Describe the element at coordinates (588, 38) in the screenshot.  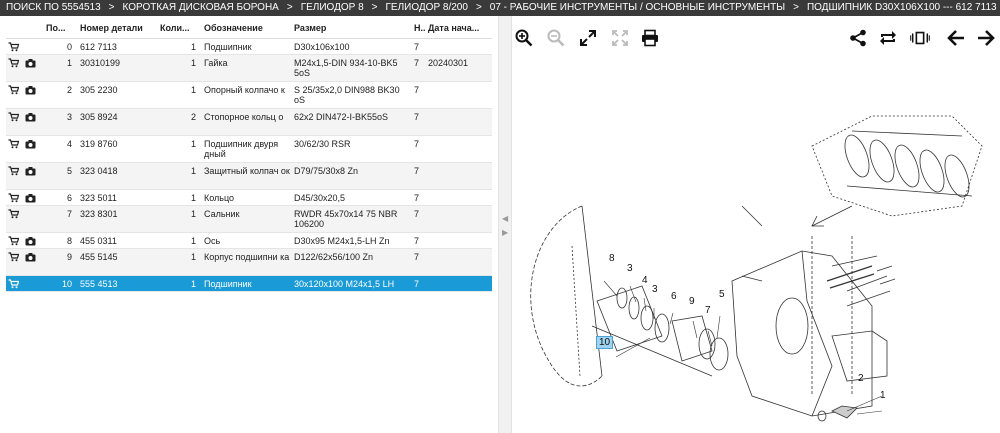
I see `expand-icon` at that location.